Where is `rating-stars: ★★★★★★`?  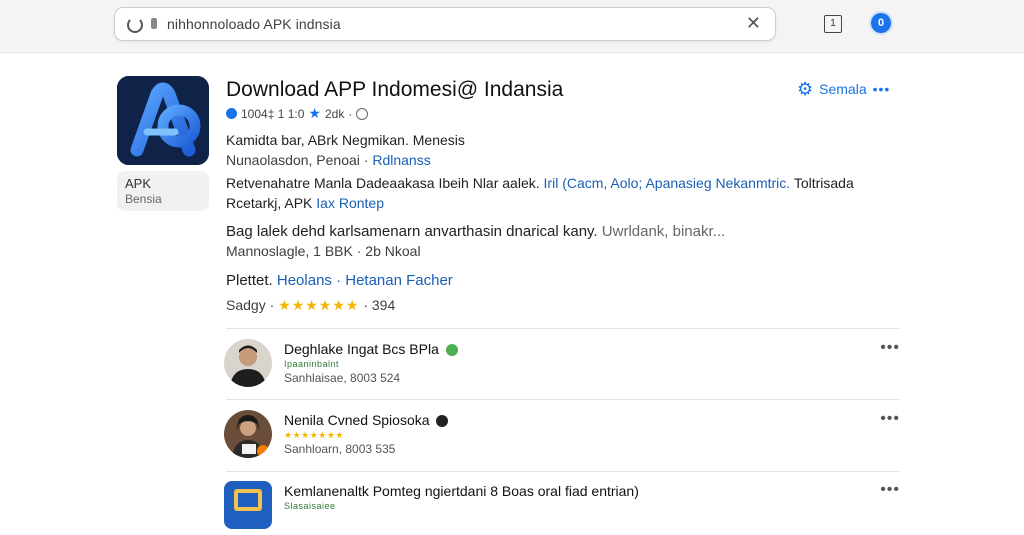
rating-stars: ★★★★★★ is located at coordinates (319, 305).